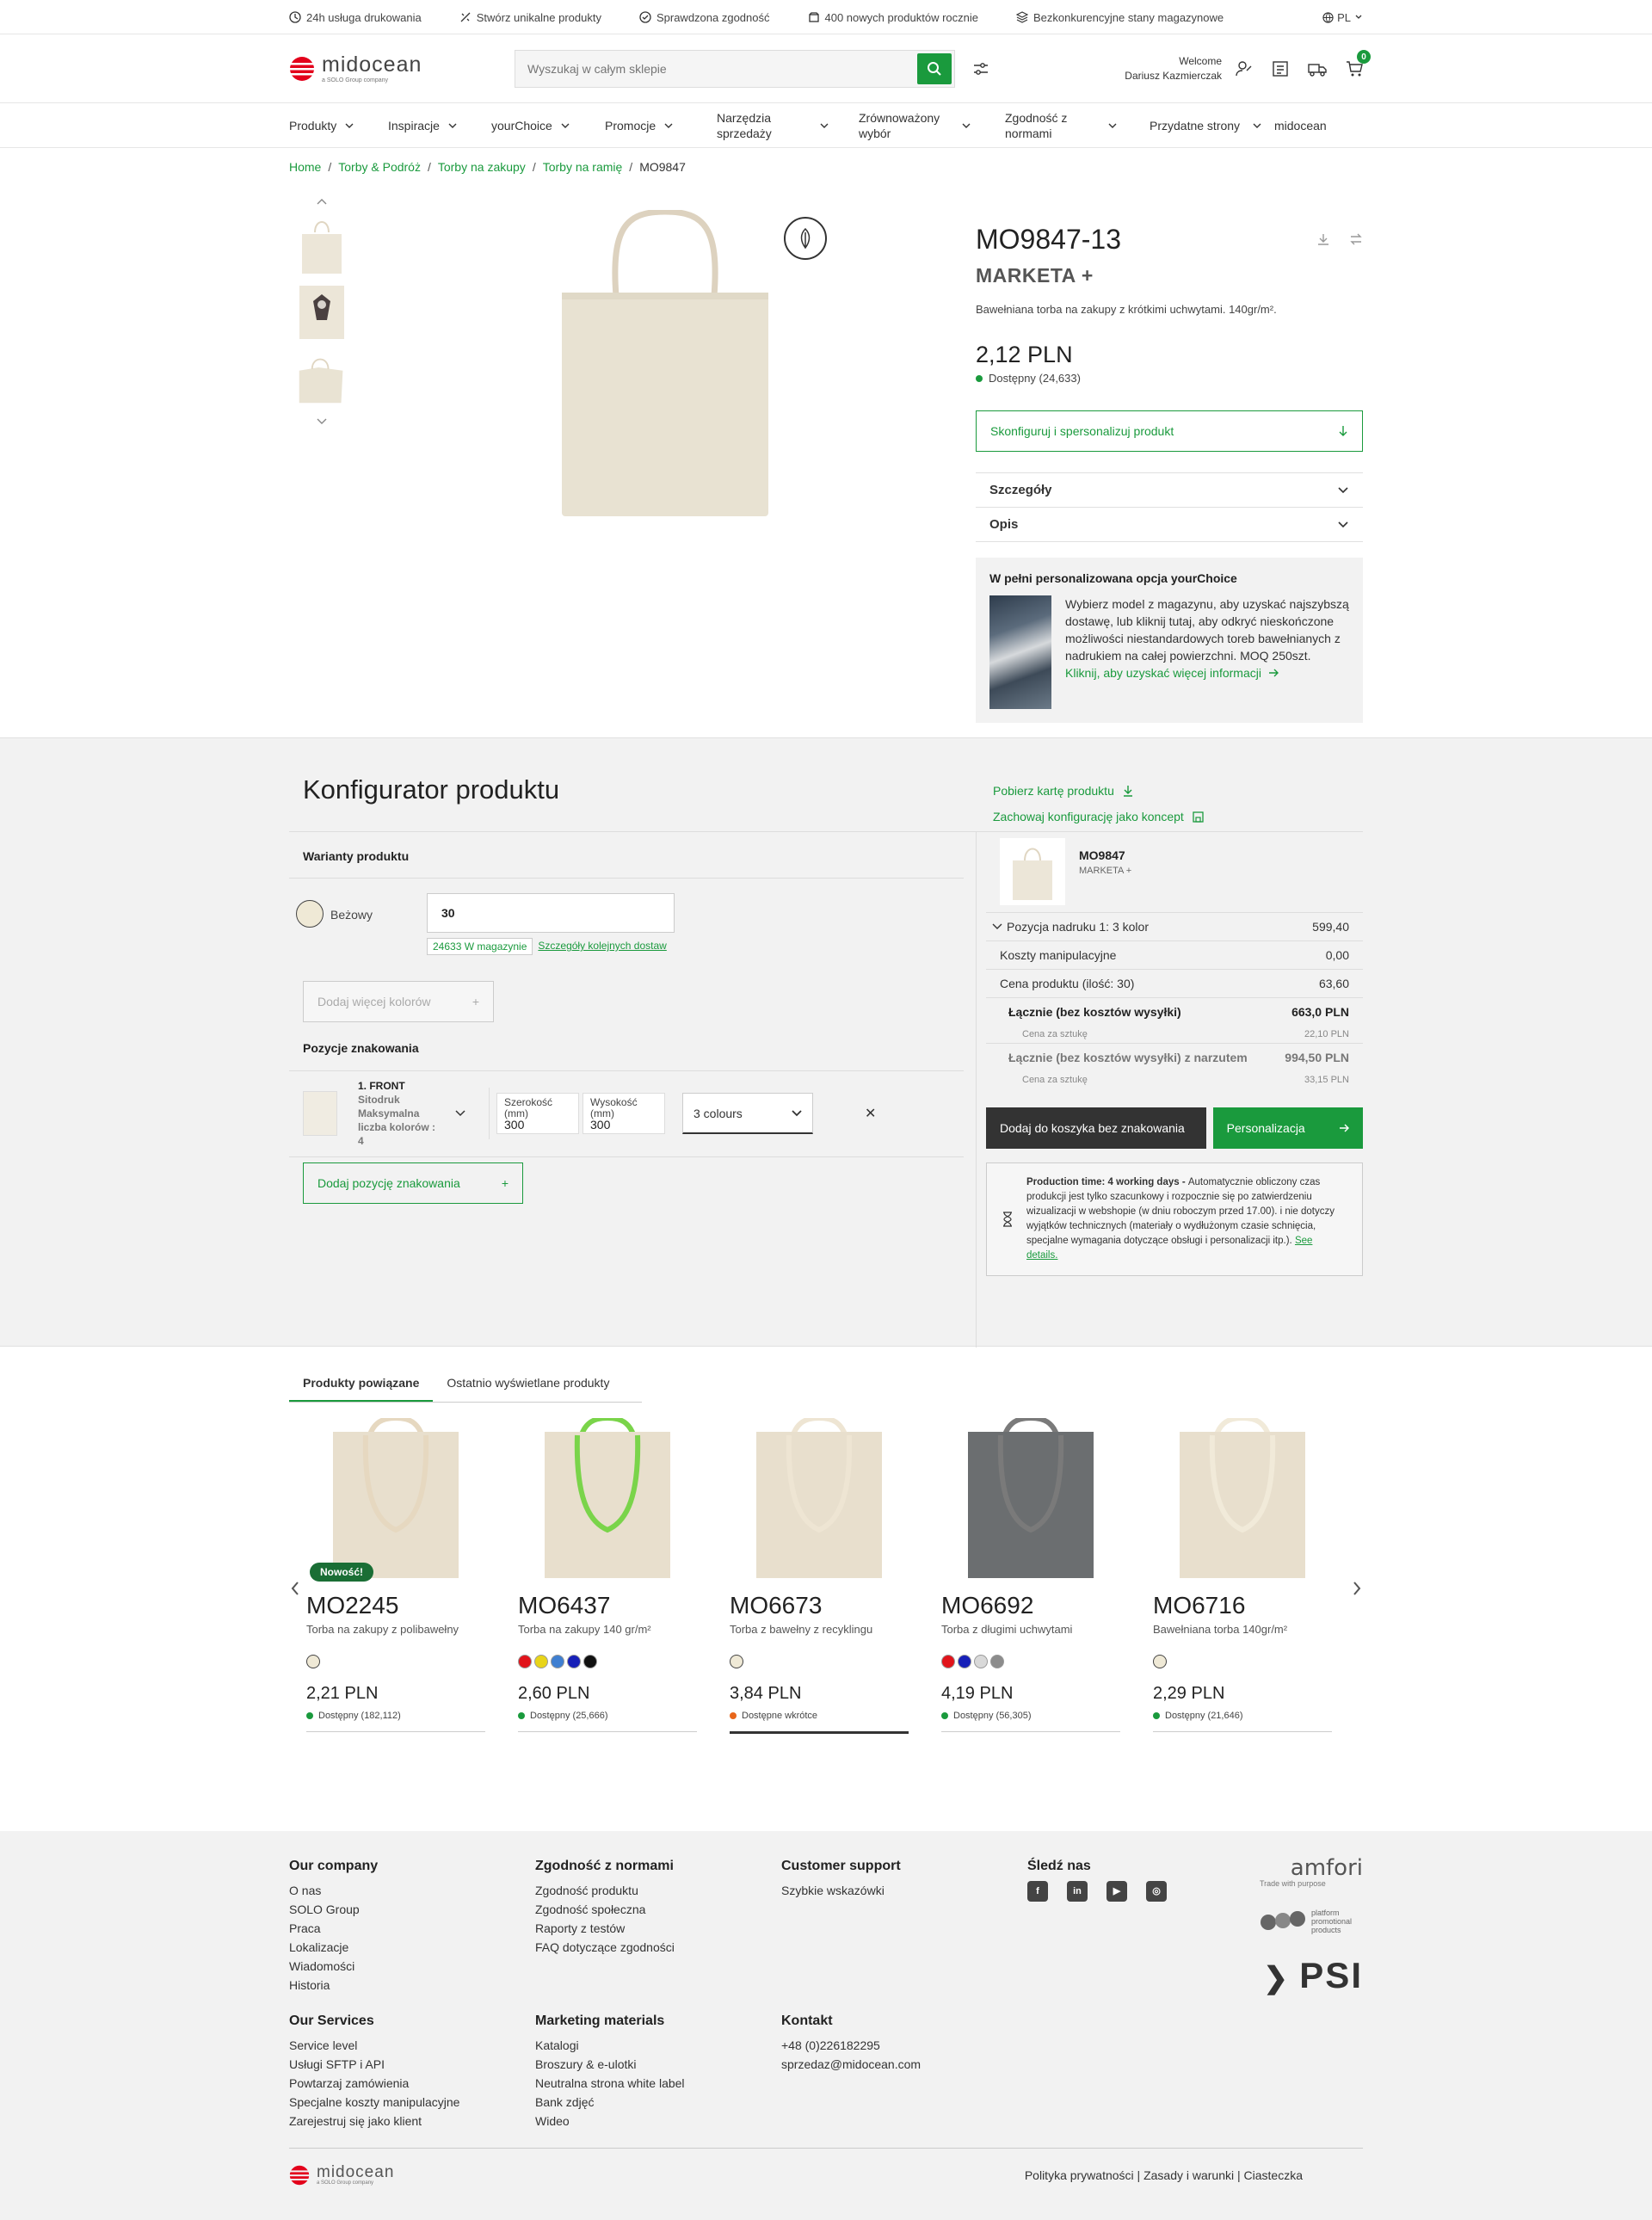 Image resolution: width=1652 pixels, height=2220 pixels. I want to click on accordion-details: Szczegóły, so click(1169, 490).